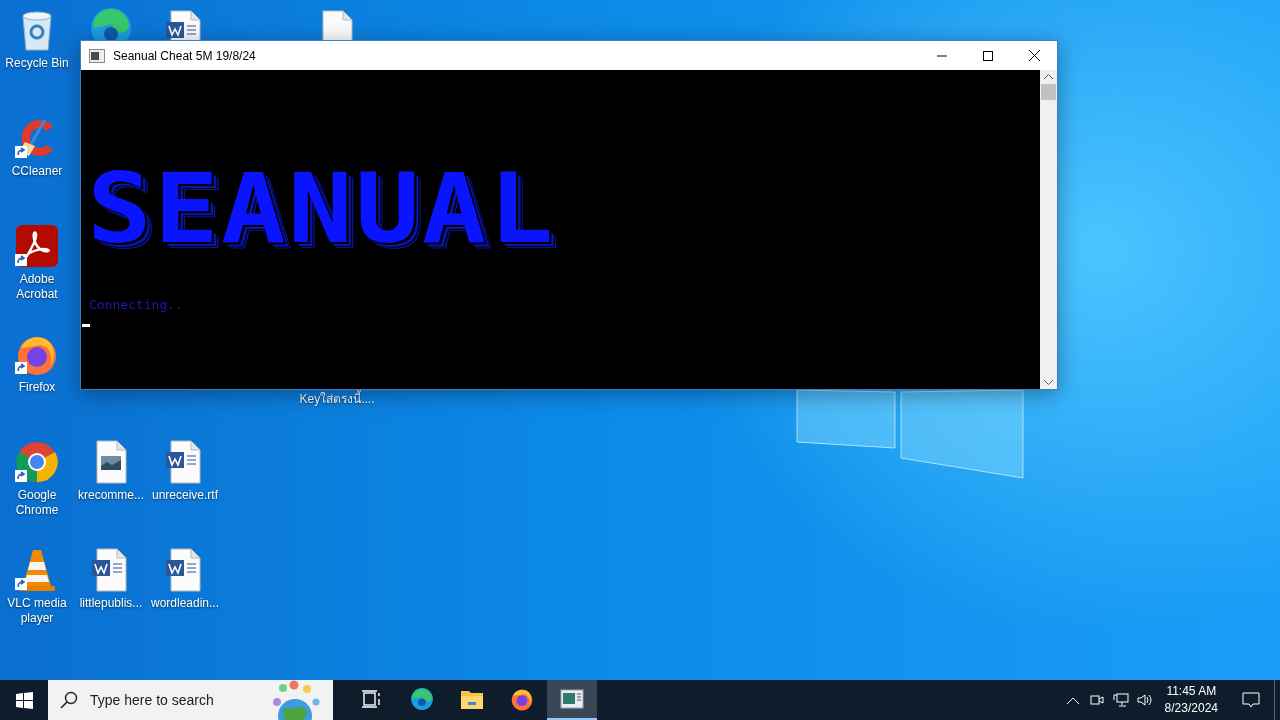 The image size is (1280, 720). Describe the element at coordinates (37, 246) in the screenshot. I see `pdf-logo-icon` at that location.